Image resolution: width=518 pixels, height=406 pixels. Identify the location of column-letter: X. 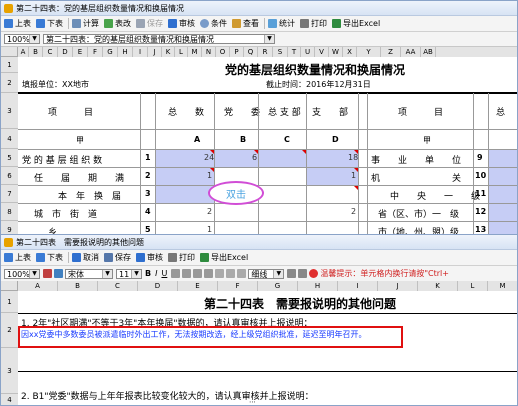
(350, 52).